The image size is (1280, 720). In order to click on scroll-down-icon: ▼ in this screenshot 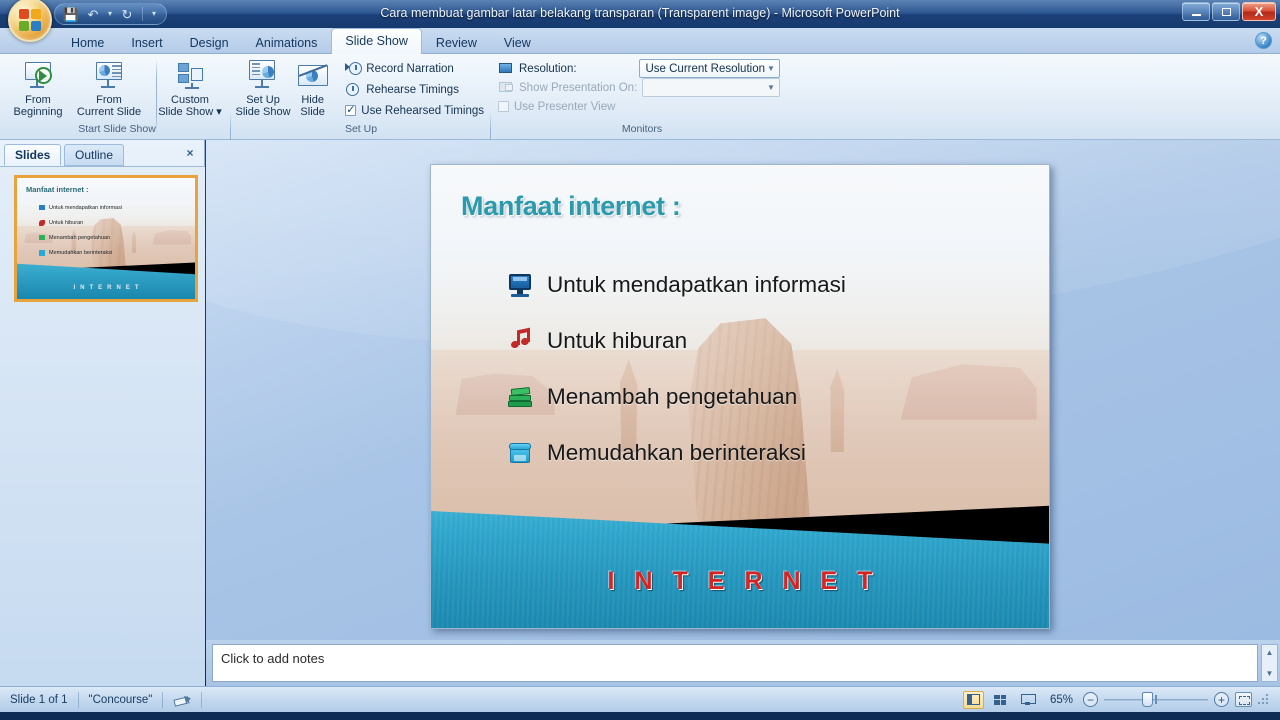, I will do `click(1269, 673)`.